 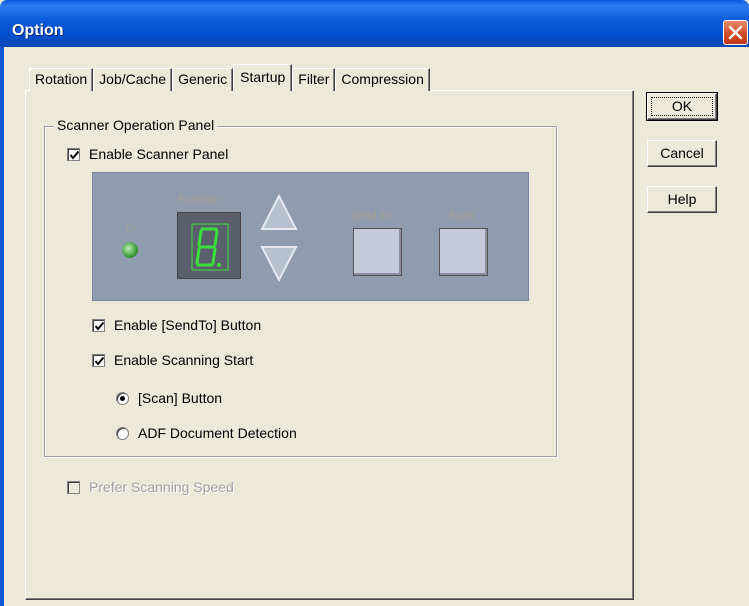 I want to click on scan-label: Scan, so click(x=462, y=216).